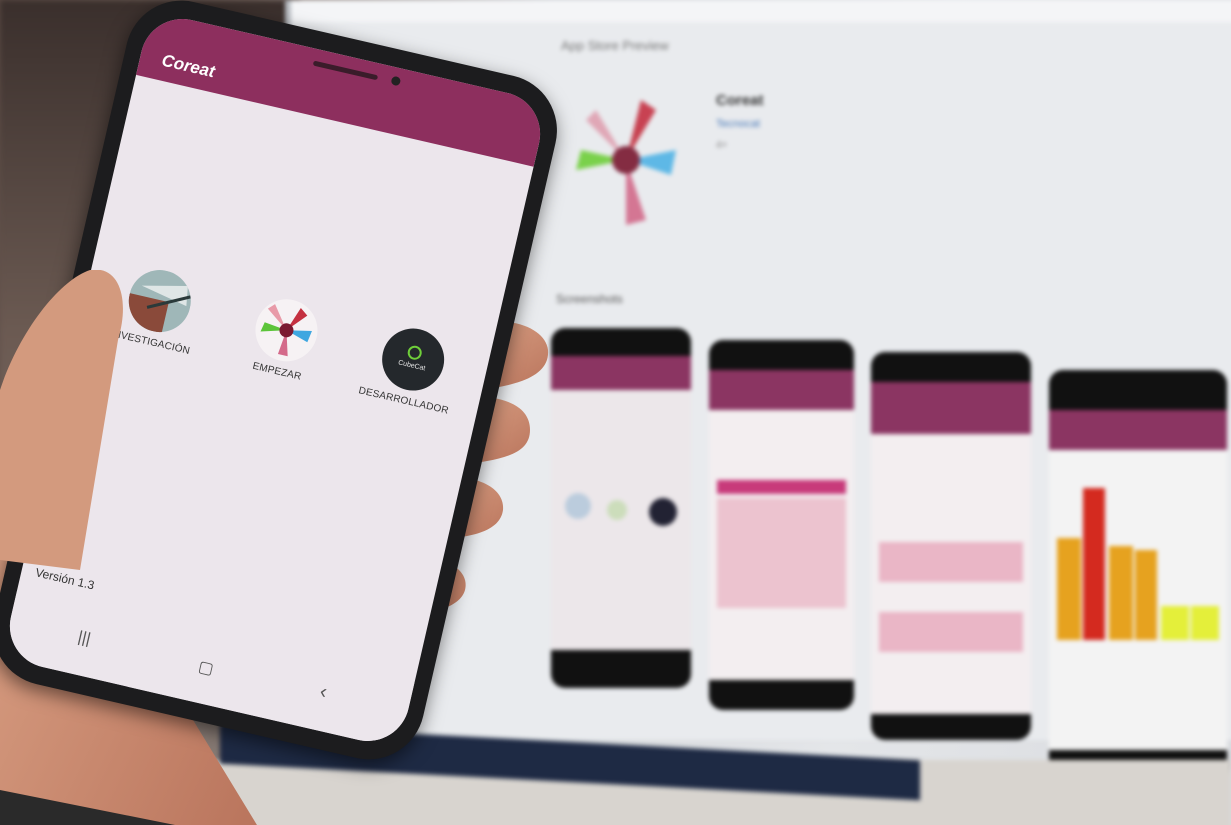 The image size is (1231, 825). Describe the element at coordinates (188, 66) in the screenshot. I see `app-title: Coreat` at that location.